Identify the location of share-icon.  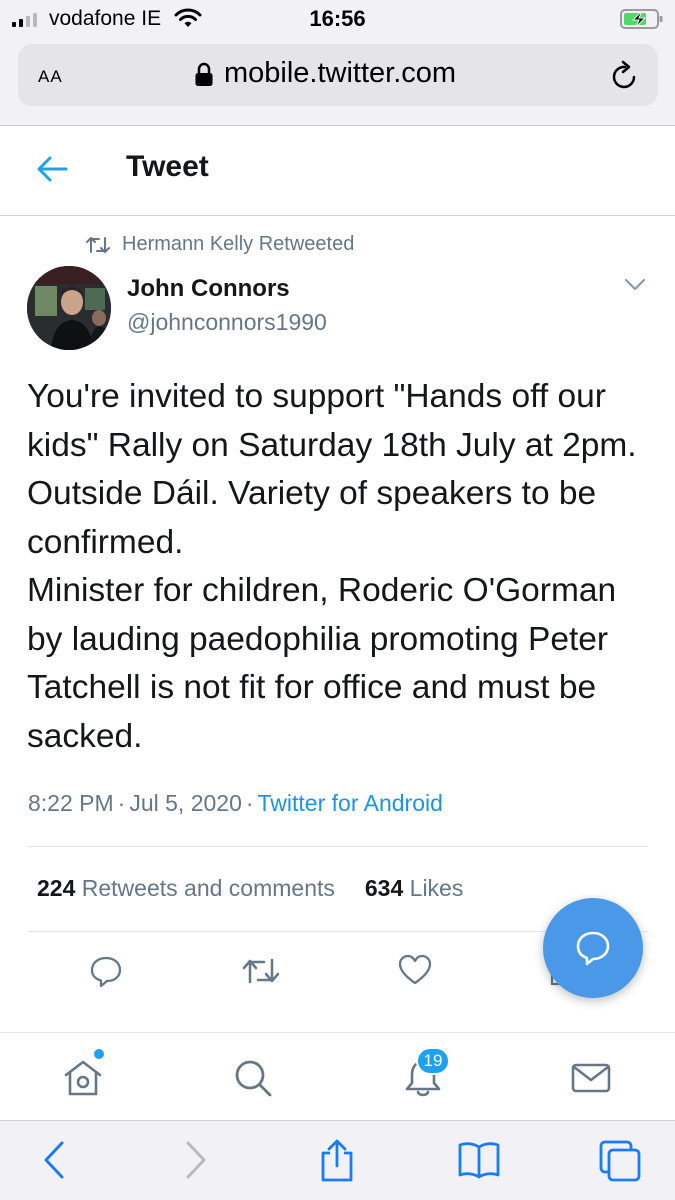
(337, 1161).